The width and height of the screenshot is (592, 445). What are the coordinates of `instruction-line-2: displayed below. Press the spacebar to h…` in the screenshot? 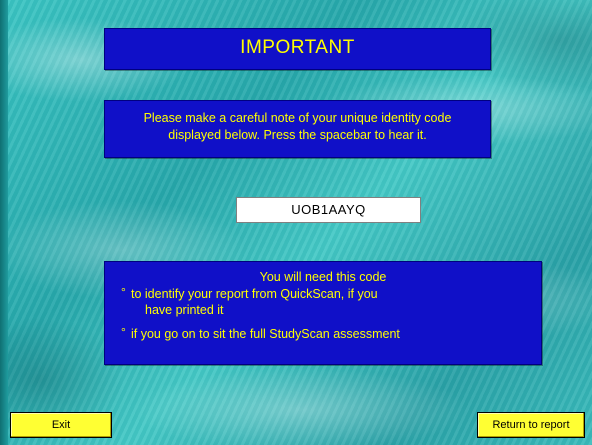 It's located at (297, 135).